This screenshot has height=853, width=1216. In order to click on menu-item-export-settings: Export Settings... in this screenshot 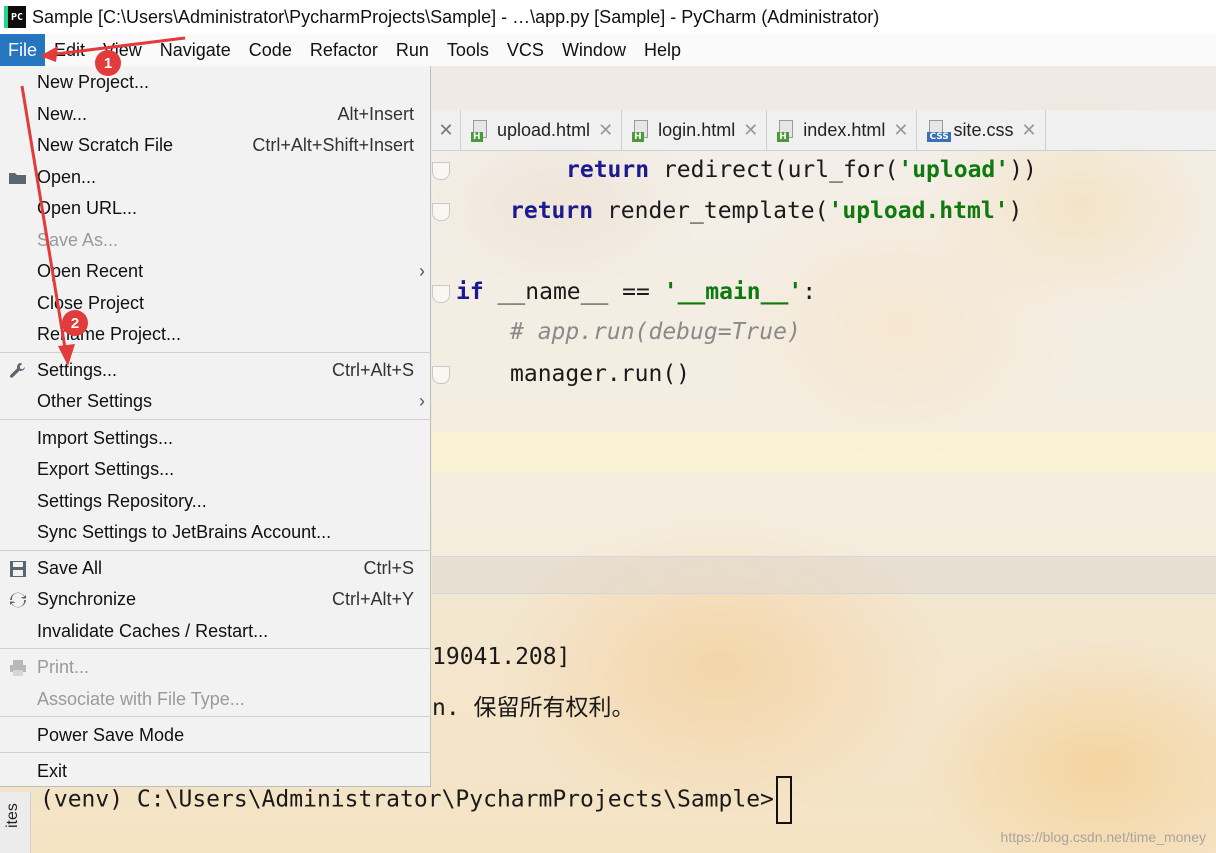, I will do `click(215, 469)`.